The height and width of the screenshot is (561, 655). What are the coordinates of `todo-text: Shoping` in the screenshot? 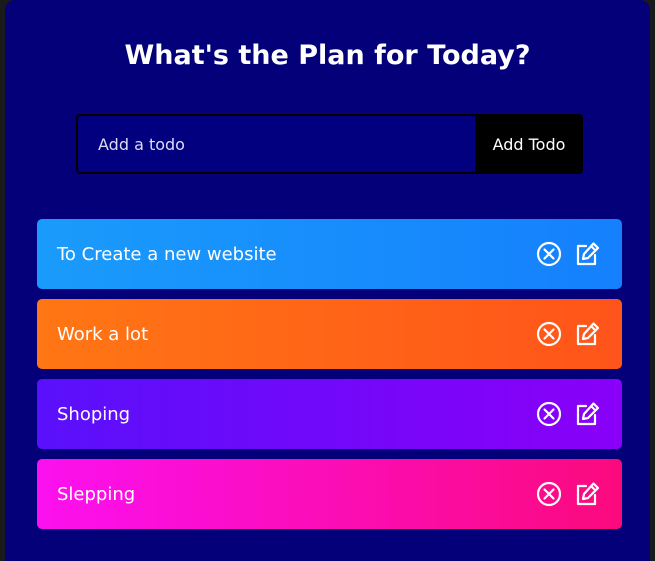 It's located at (93, 414).